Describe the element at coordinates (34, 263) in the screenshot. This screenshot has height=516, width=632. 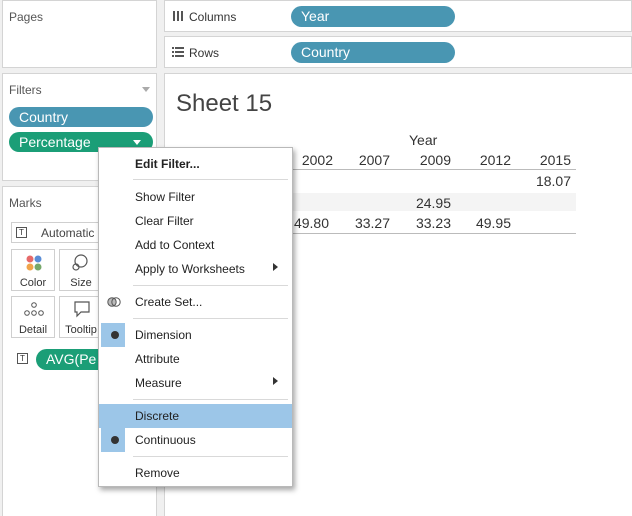
I see `color-icon` at that location.